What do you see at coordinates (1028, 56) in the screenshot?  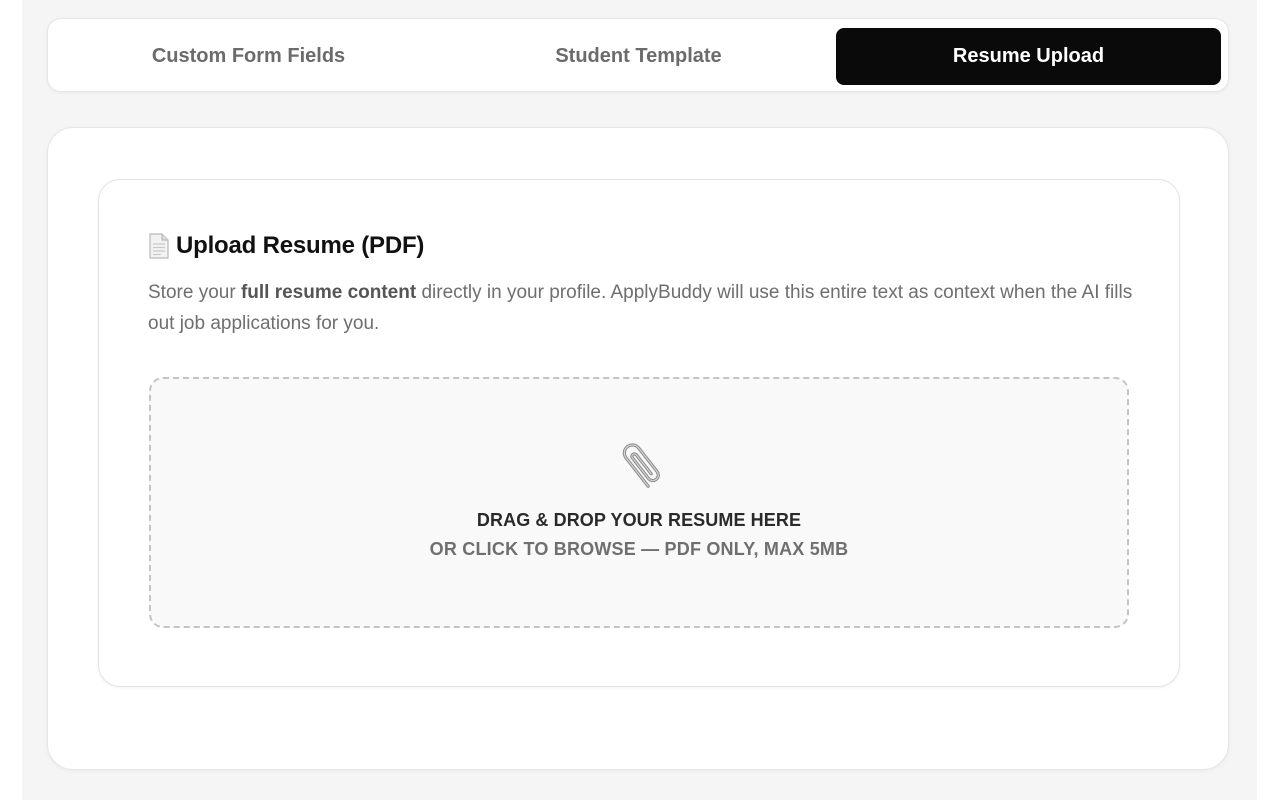 I see `tab-resume-upload: Resume Upload` at bounding box center [1028, 56].